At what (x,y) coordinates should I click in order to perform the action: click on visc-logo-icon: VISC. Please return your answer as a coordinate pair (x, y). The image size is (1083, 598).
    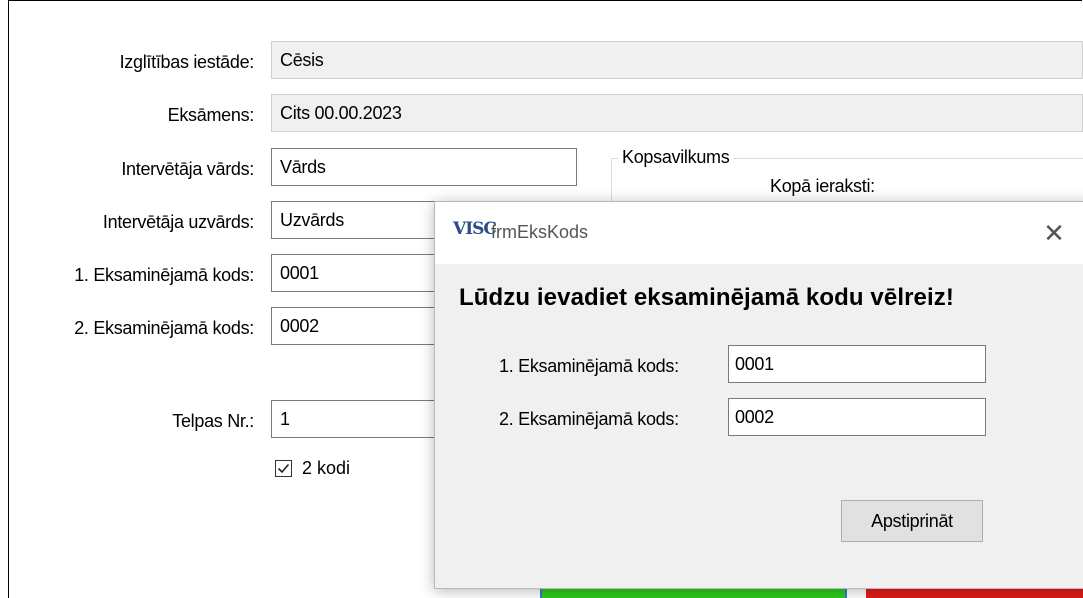
    Looking at the image, I should click on (475, 229).